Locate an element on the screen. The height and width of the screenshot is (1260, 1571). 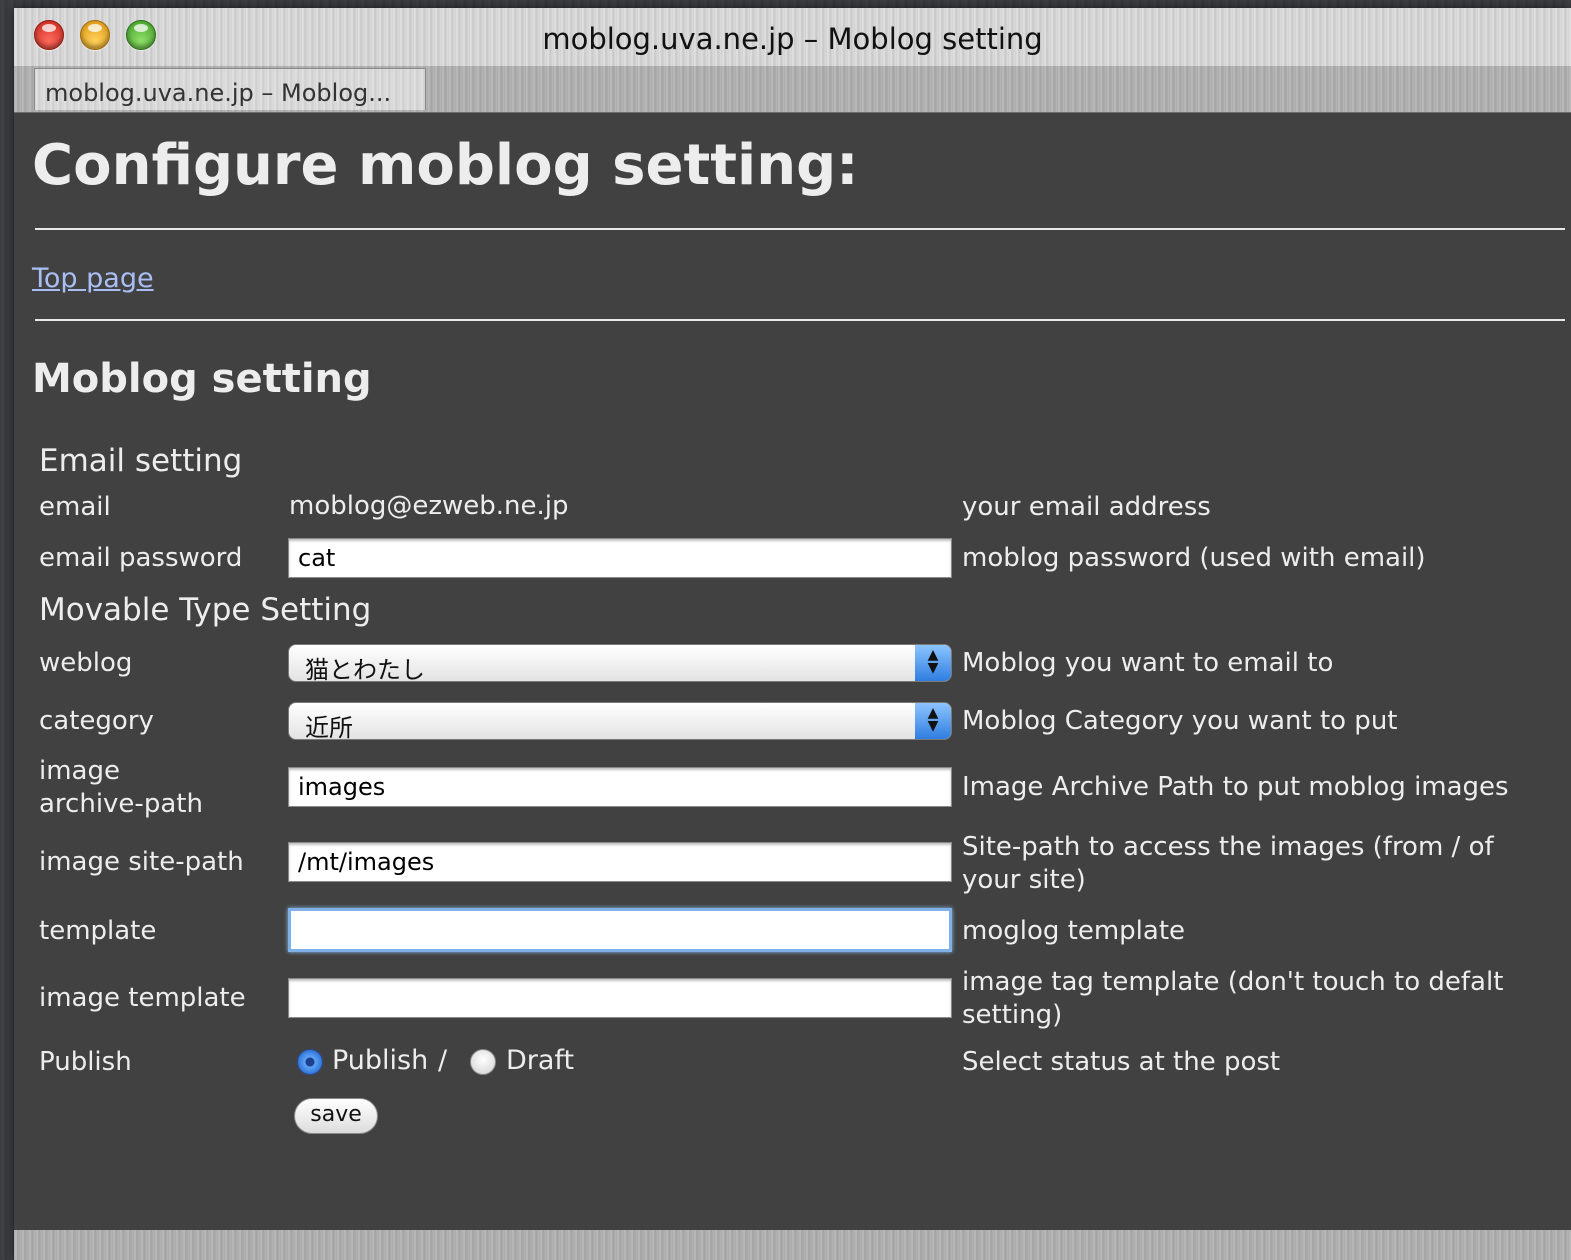
category-selected-value: 近所 is located at coordinates (329, 728).